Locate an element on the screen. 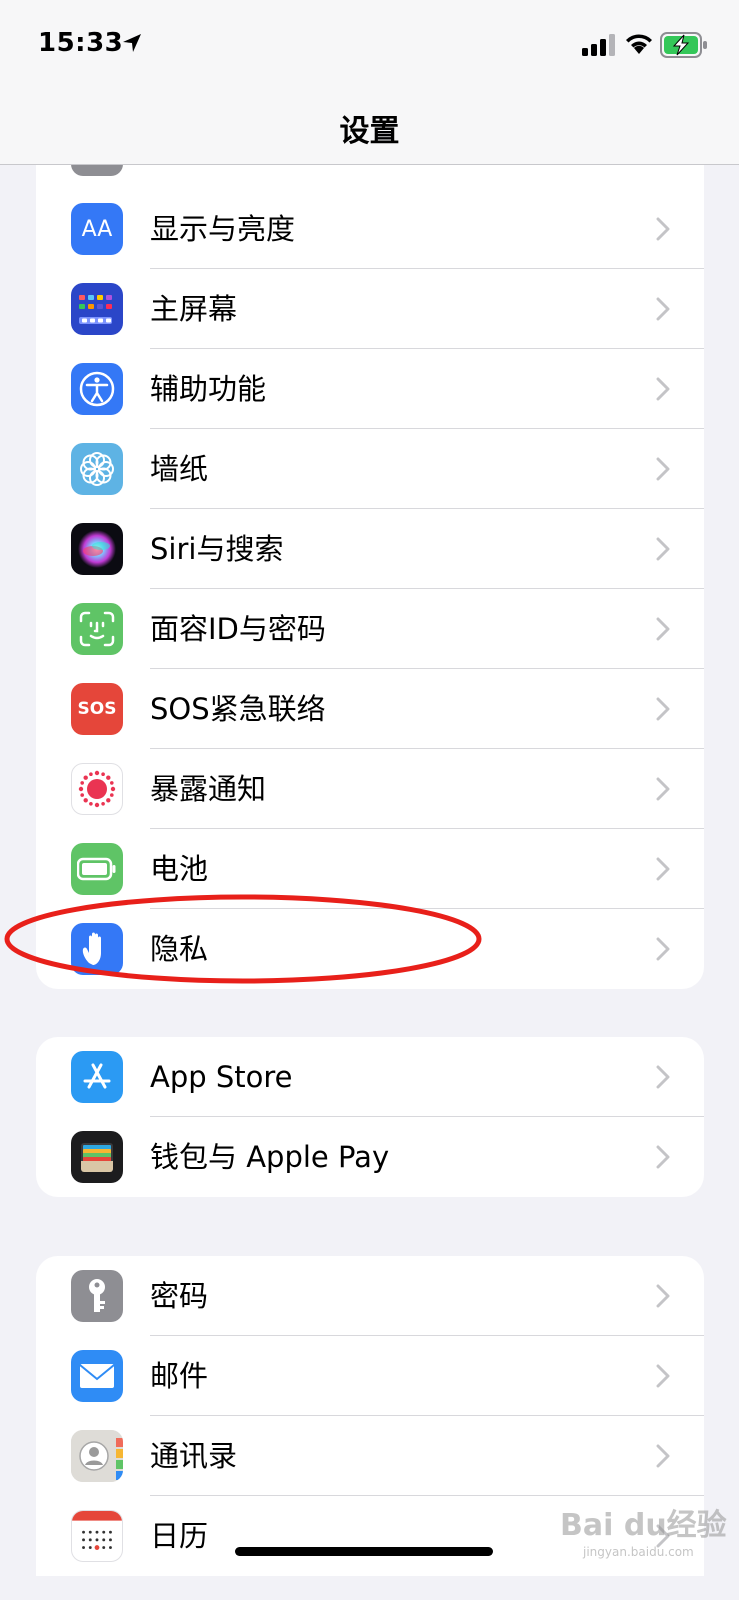 The image size is (739, 1600). row-label: App Store is located at coordinates (221, 1077).